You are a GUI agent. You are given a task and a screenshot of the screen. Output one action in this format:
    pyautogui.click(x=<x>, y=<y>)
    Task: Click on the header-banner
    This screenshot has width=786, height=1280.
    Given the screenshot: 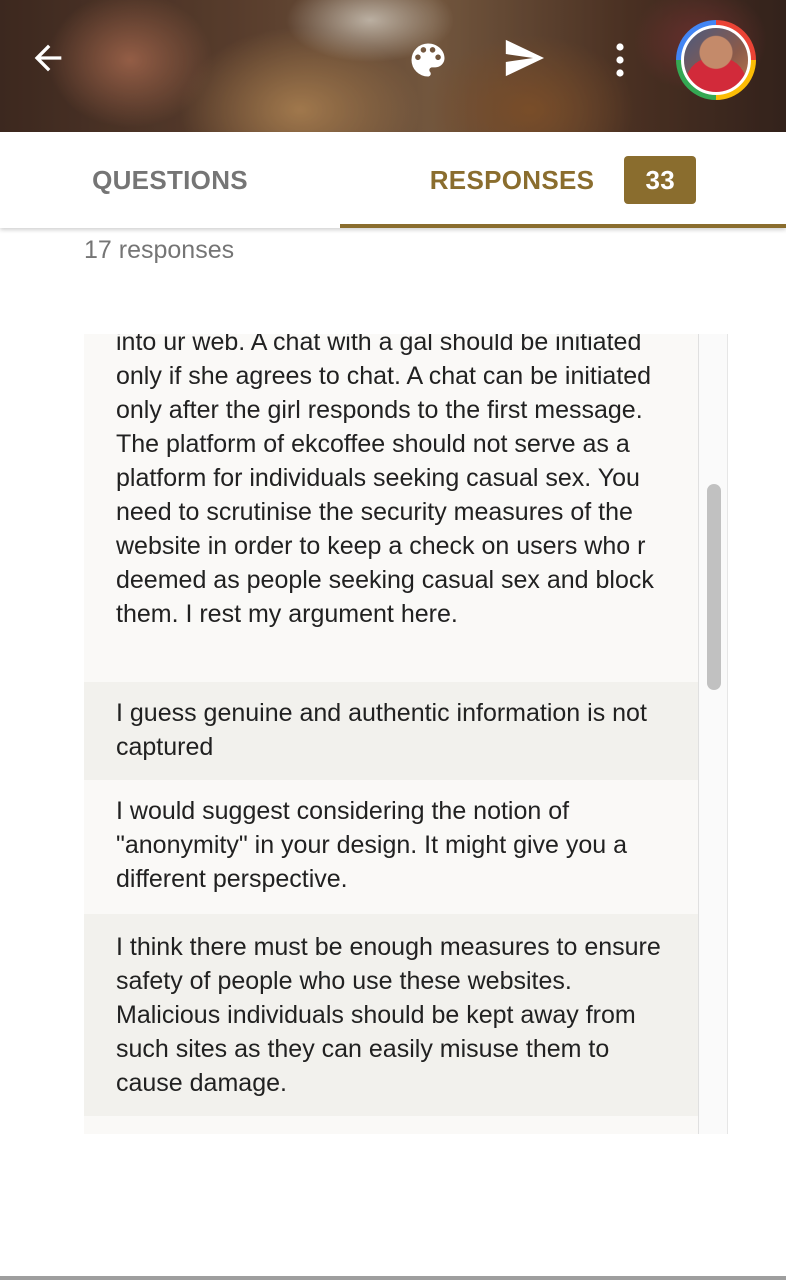 What is the action you would take?
    pyautogui.click(x=393, y=66)
    